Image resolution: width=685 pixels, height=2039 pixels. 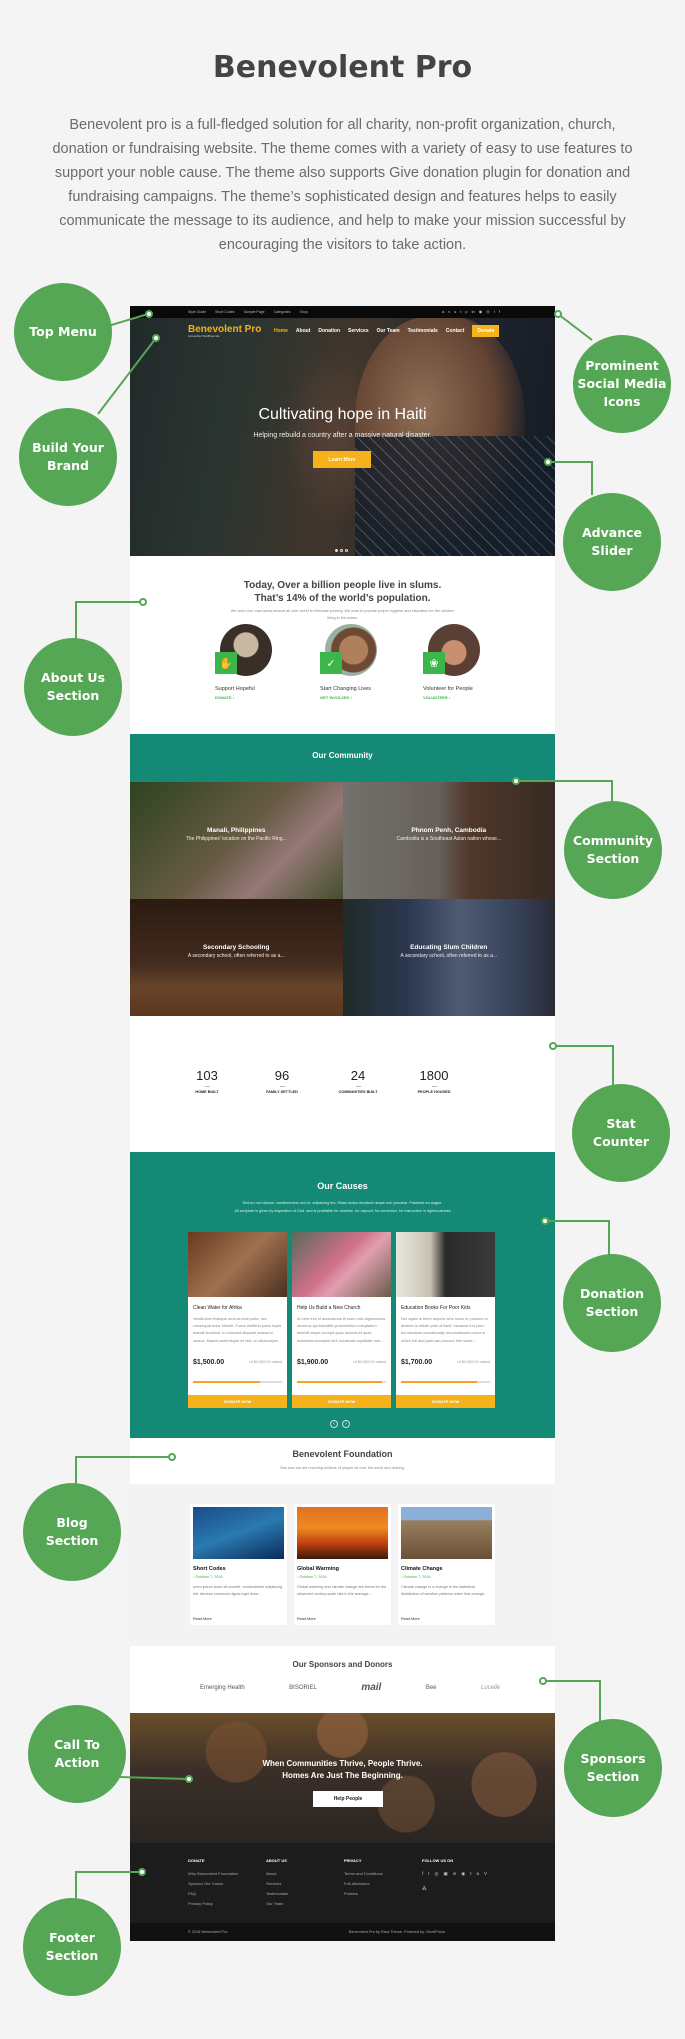 I want to click on sponsor-logo: Bee, so click(x=431, y=1688).